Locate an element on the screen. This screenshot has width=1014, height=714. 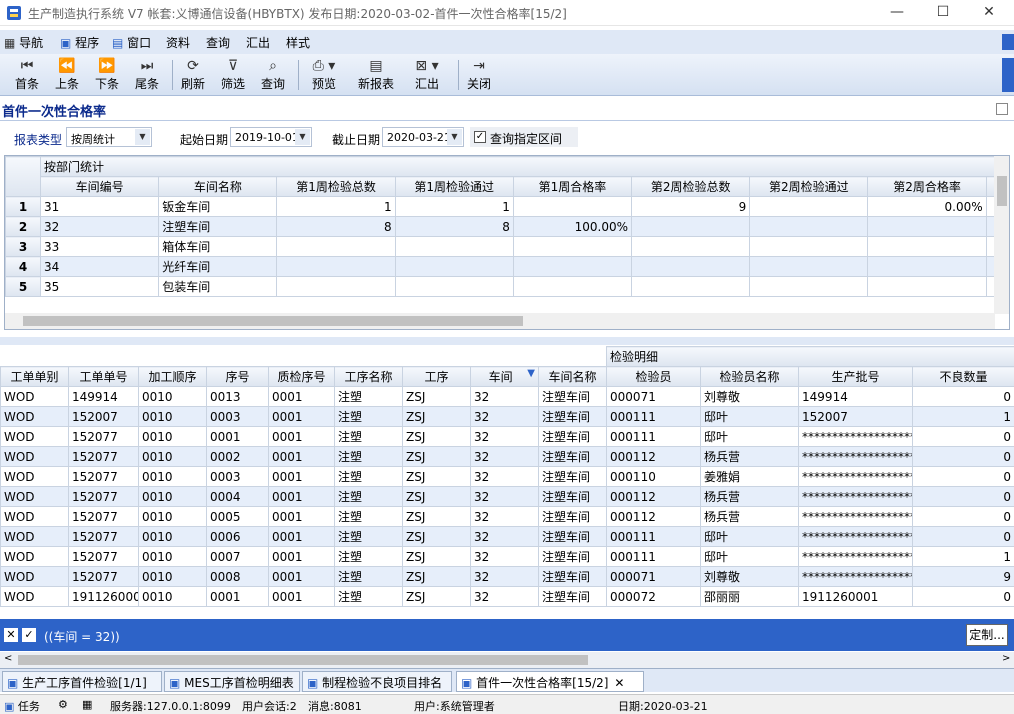
table-row: 1 31 钣金车间 1 1 9 0.00% is located at coordinates (507, 206).